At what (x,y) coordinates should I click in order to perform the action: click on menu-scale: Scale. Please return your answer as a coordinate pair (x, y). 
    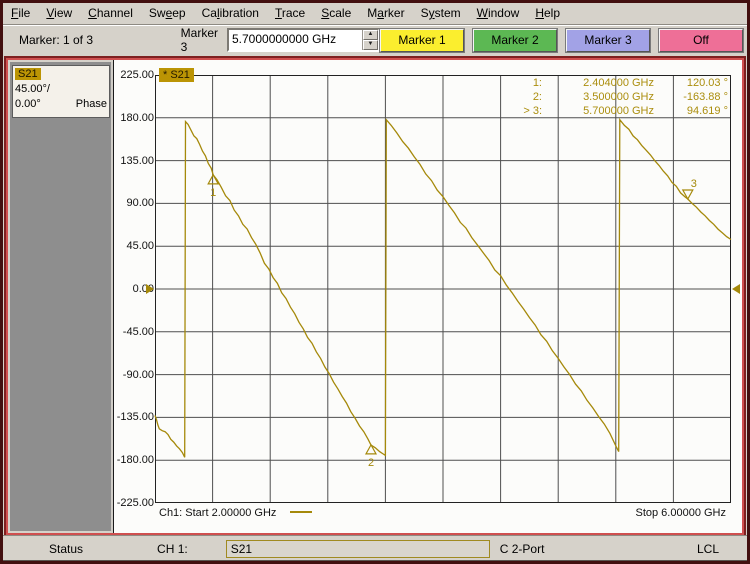
    Looking at the image, I should click on (336, 12).